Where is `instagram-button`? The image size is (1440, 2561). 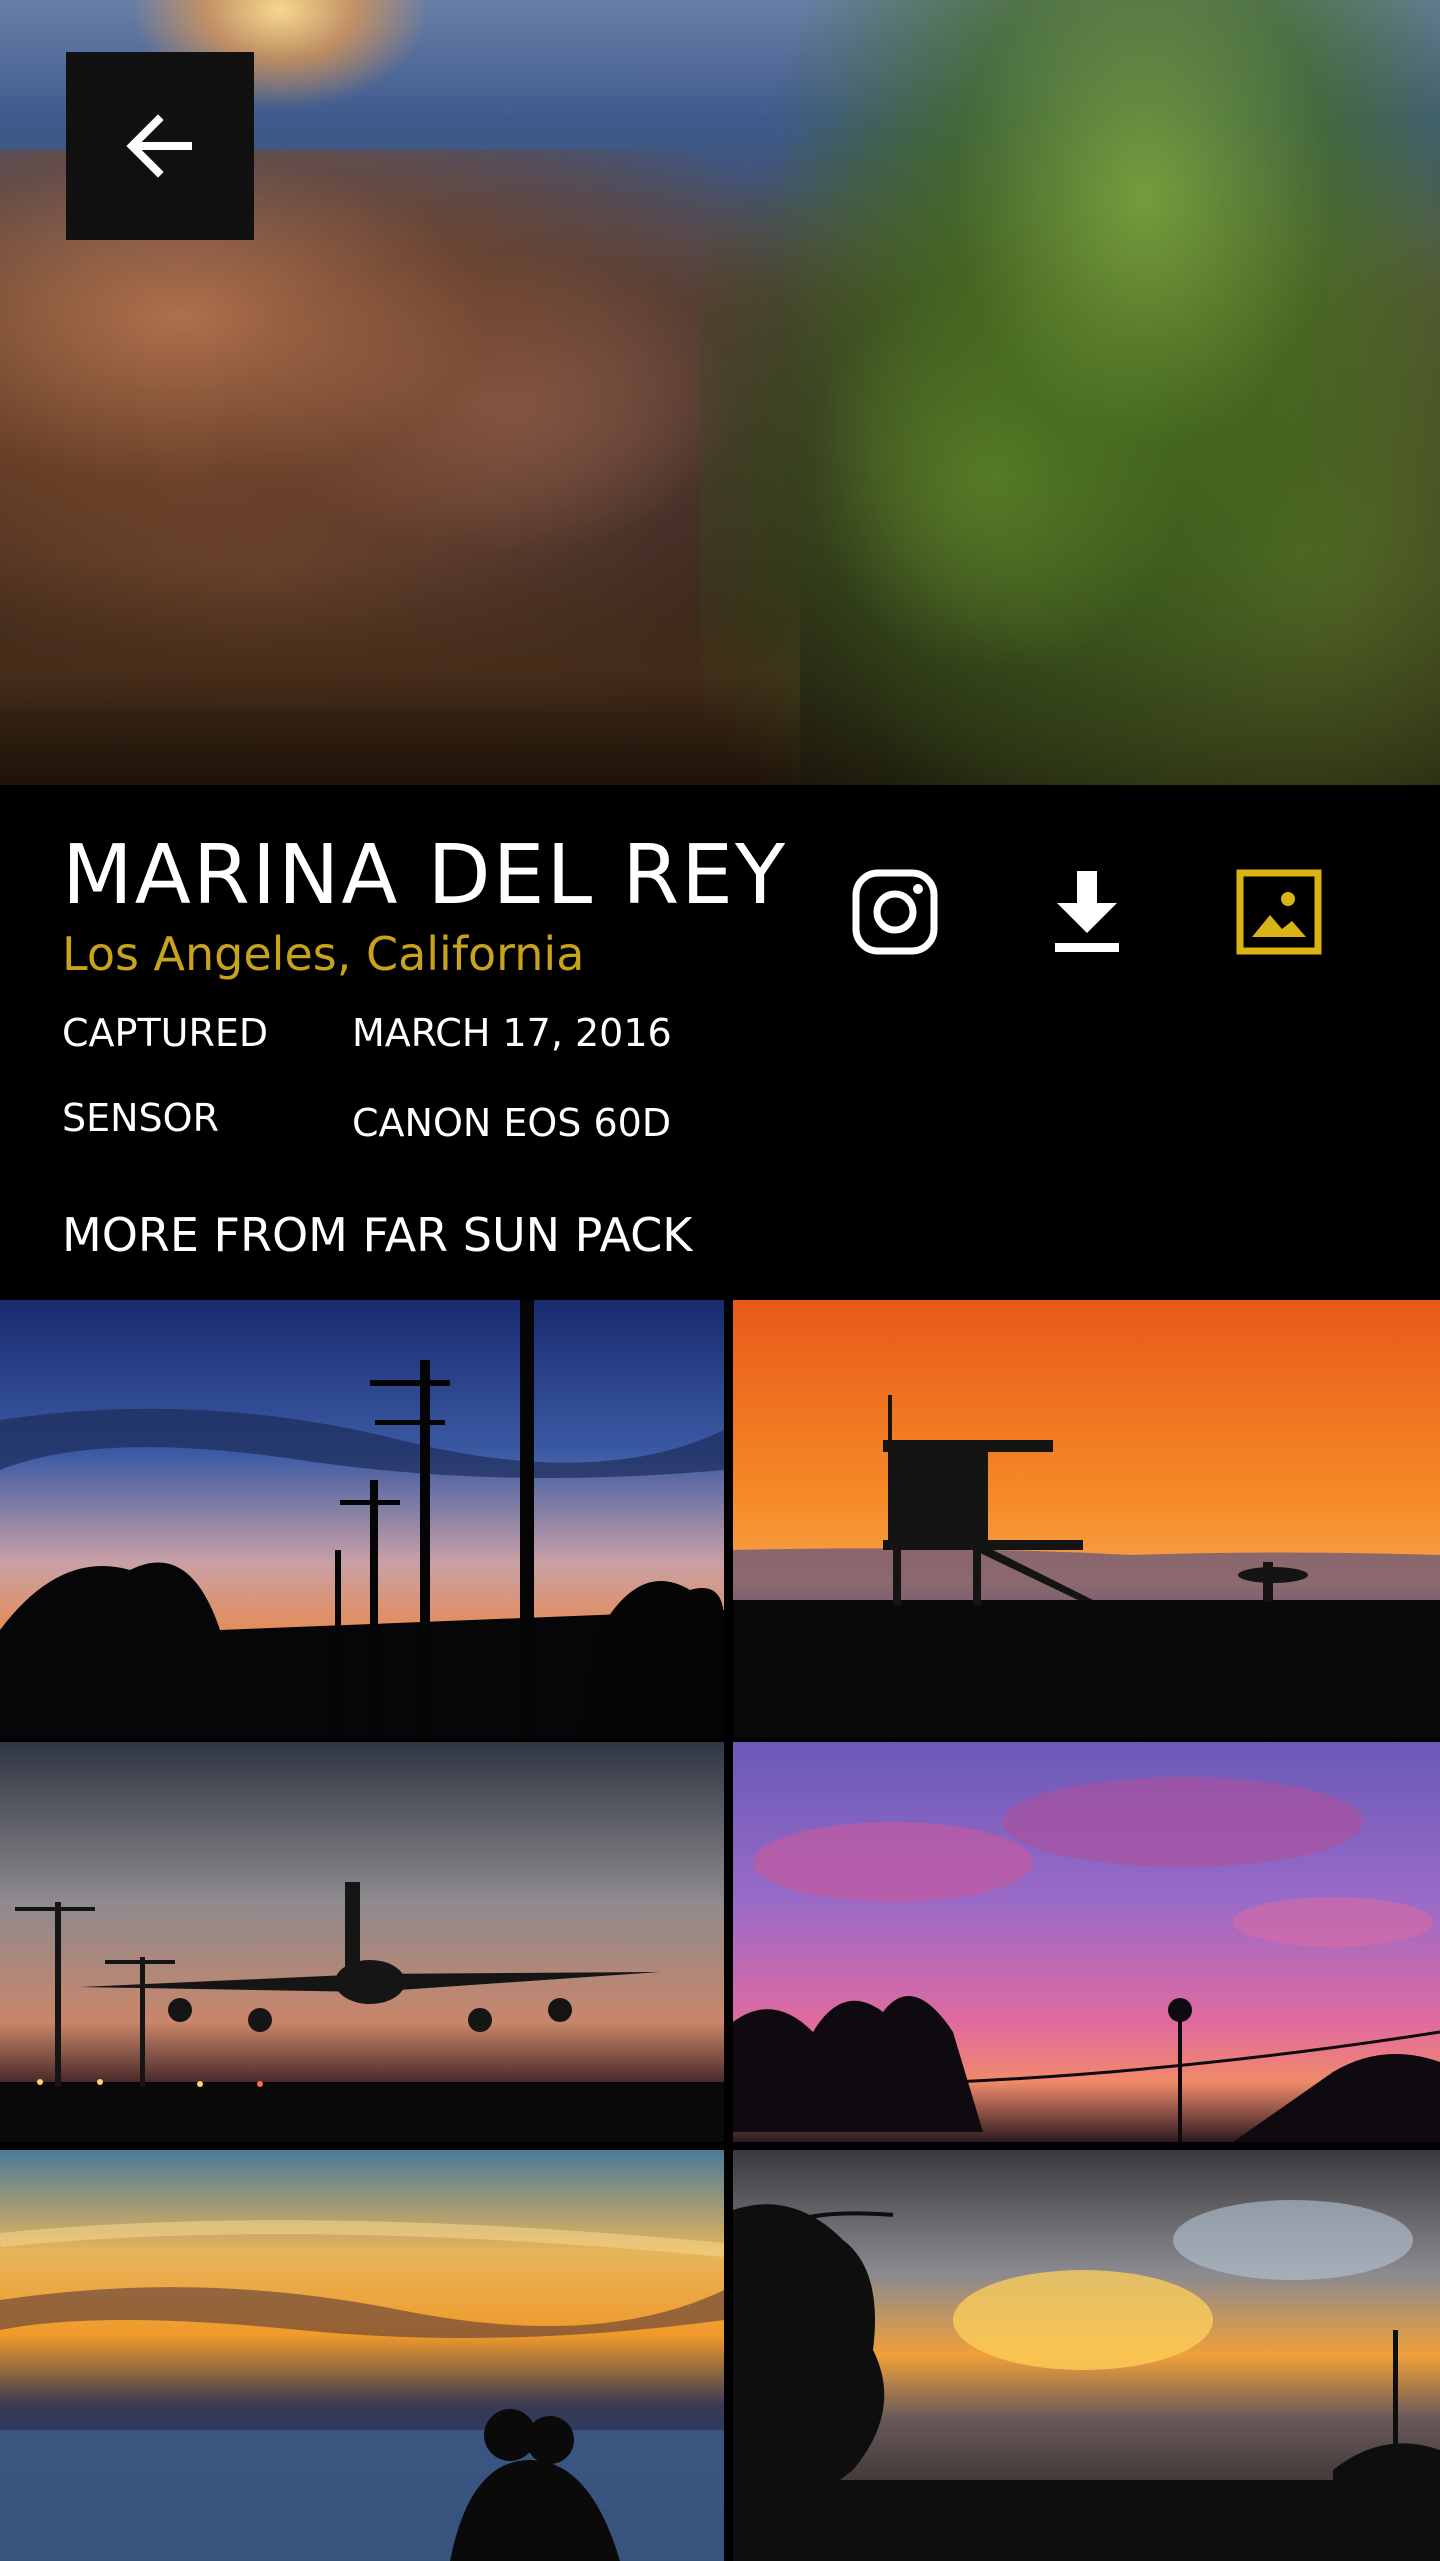
instagram-button is located at coordinates (895, 912).